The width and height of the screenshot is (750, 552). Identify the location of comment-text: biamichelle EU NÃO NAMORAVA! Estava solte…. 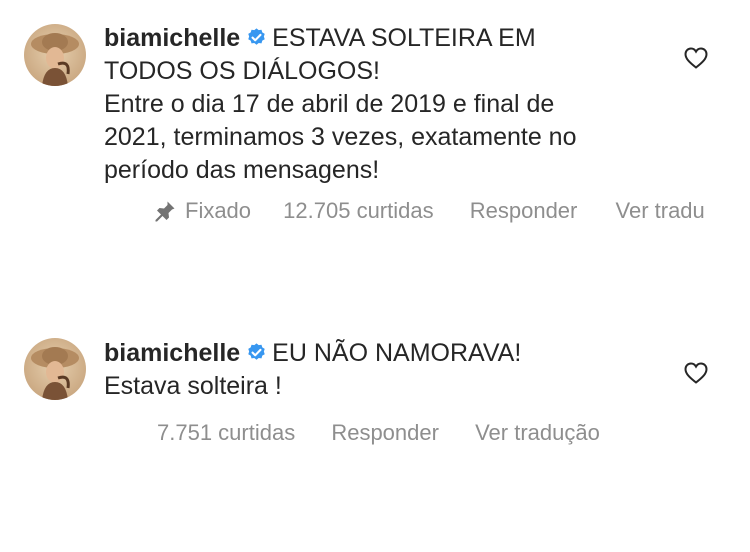
(384, 370).